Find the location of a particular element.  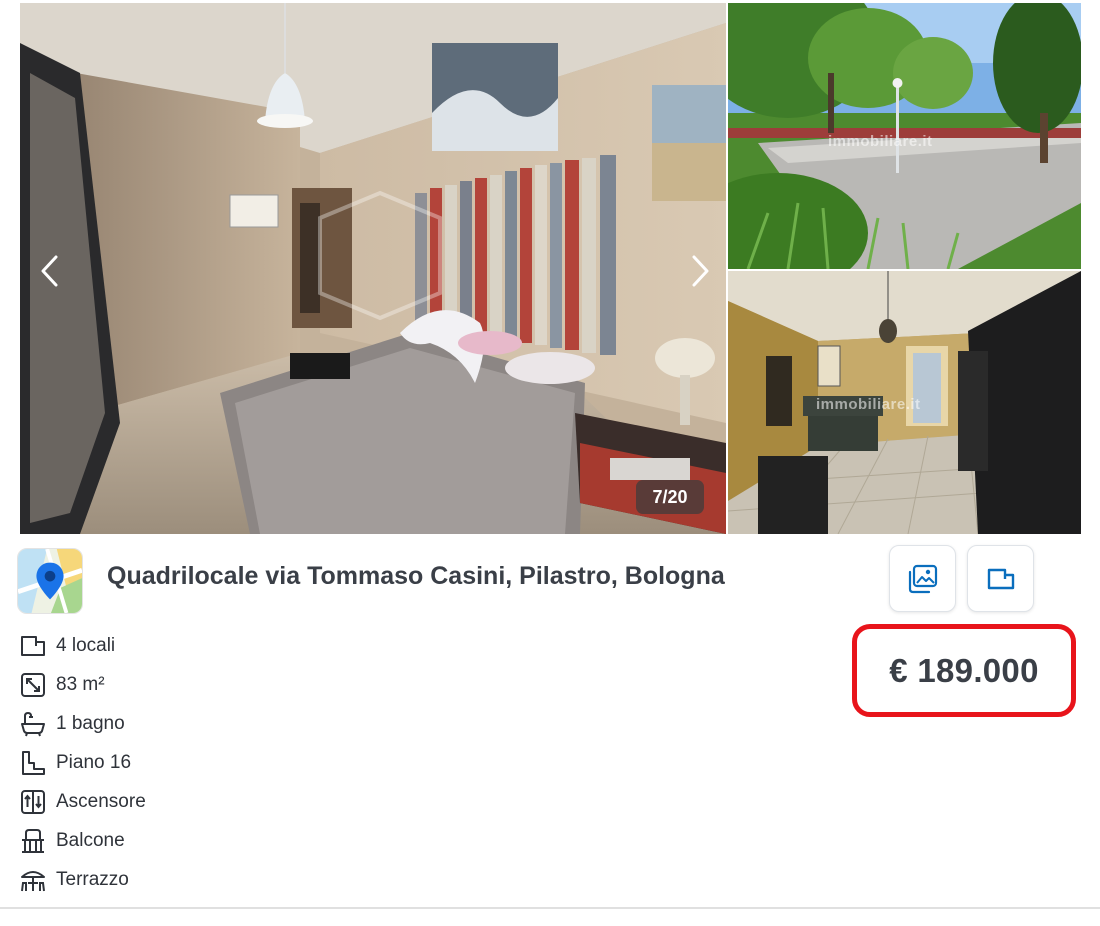

feature-balcony: Balcone is located at coordinates (82, 840).